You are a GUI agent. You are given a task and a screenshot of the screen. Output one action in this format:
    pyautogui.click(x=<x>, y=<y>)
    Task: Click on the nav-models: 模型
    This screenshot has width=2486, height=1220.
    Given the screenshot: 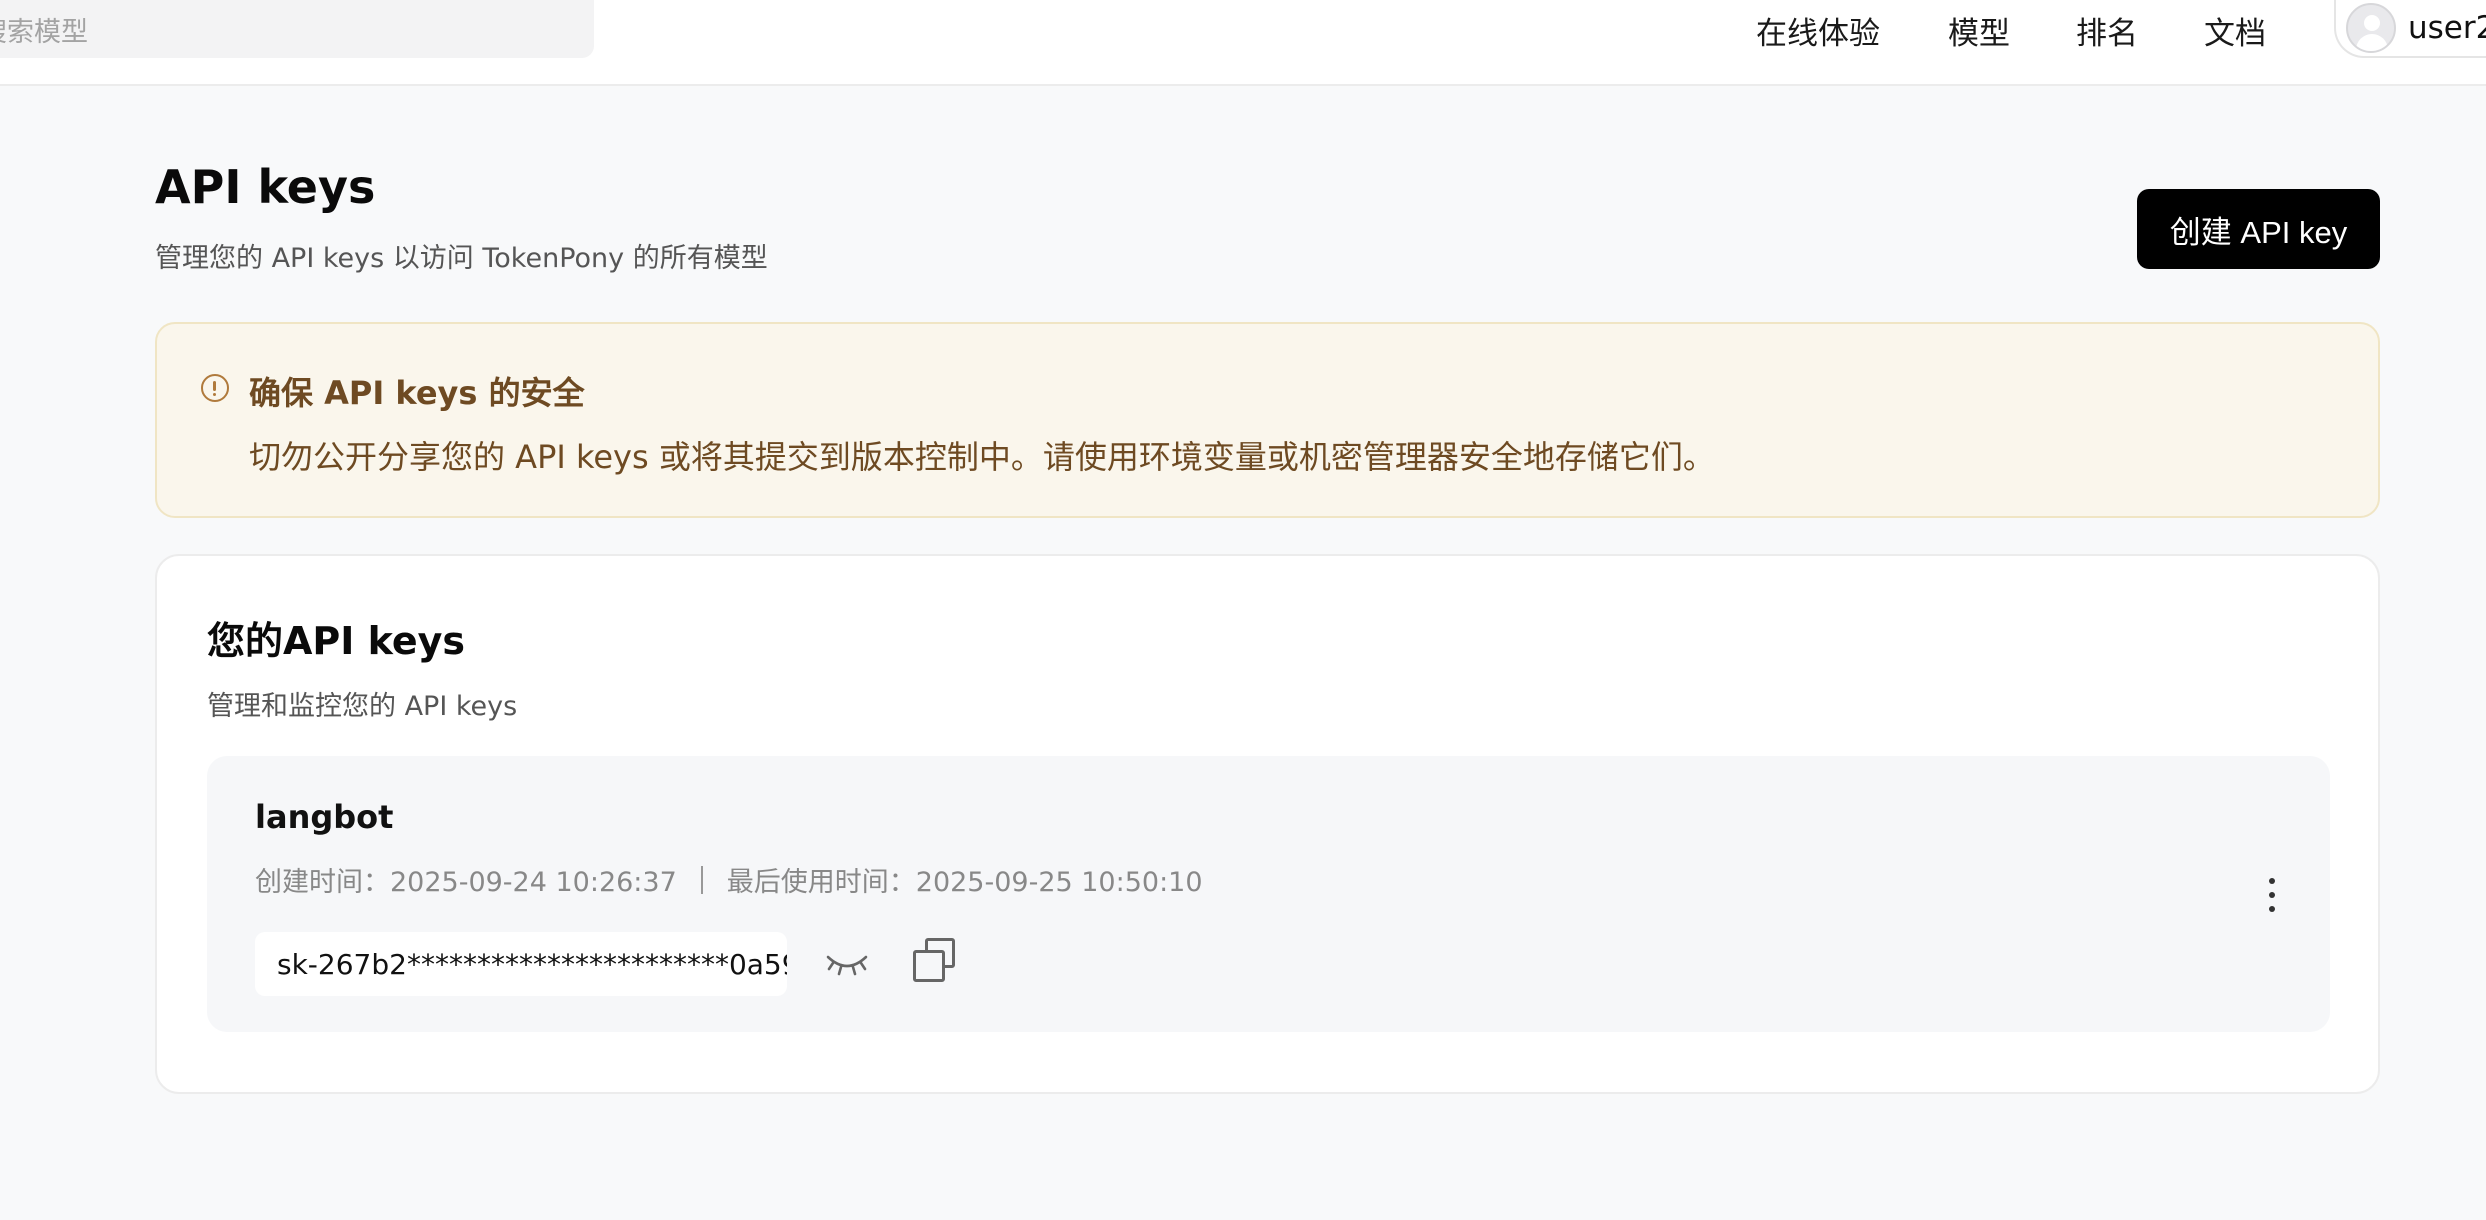 What is the action you would take?
    pyautogui.click(x=1979, y=30)
    